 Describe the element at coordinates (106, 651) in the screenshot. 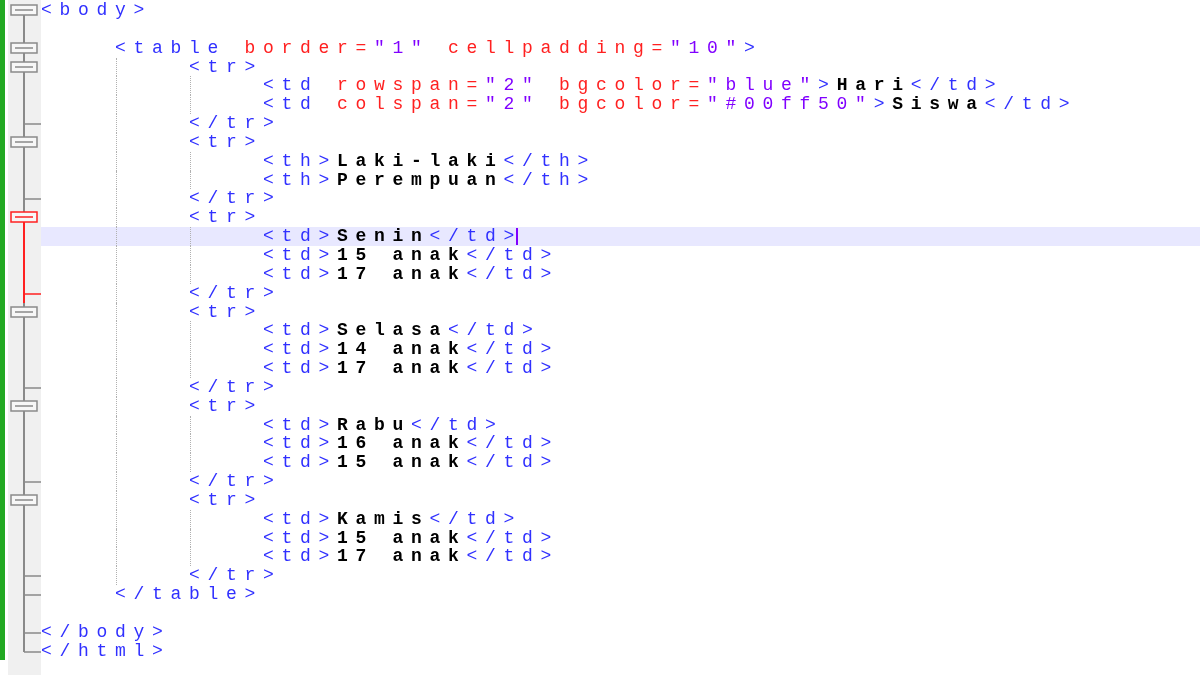

I see `html-tag: </html>` at that location.